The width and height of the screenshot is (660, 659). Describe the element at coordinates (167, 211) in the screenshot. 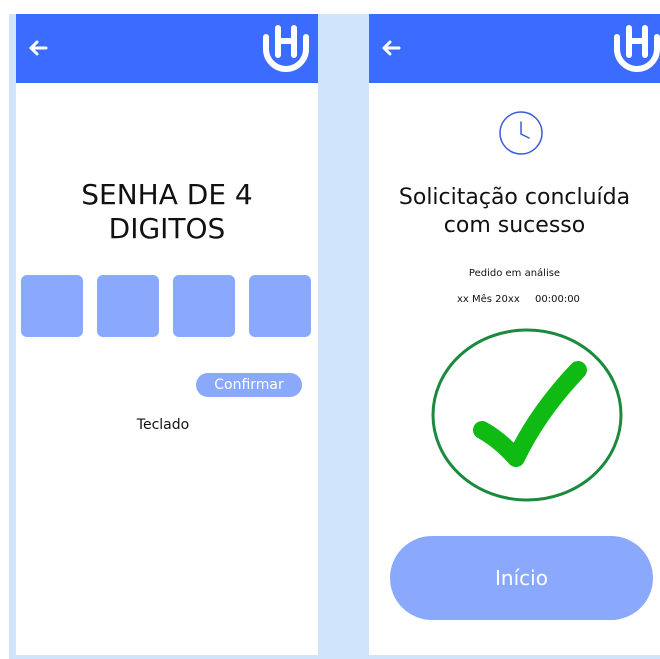

I see `page-title: SENHA DE 4 DIGITOS` at that location.